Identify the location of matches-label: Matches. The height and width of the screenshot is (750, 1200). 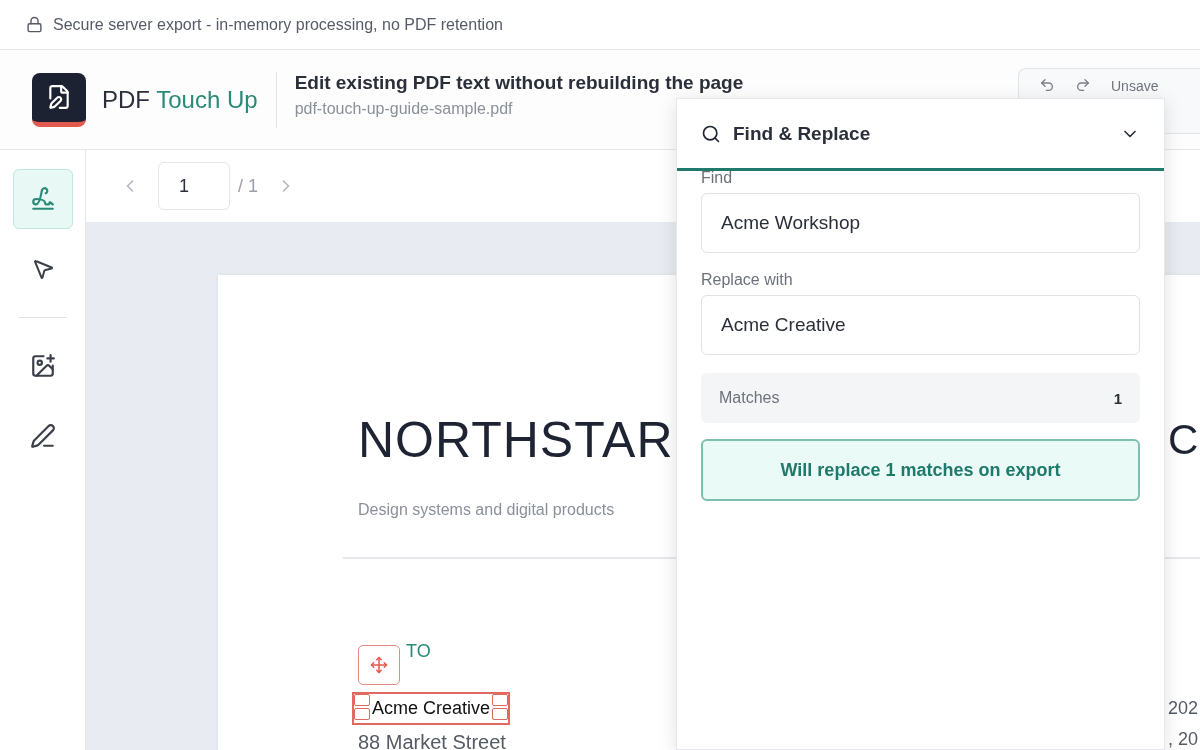
(749, 398).